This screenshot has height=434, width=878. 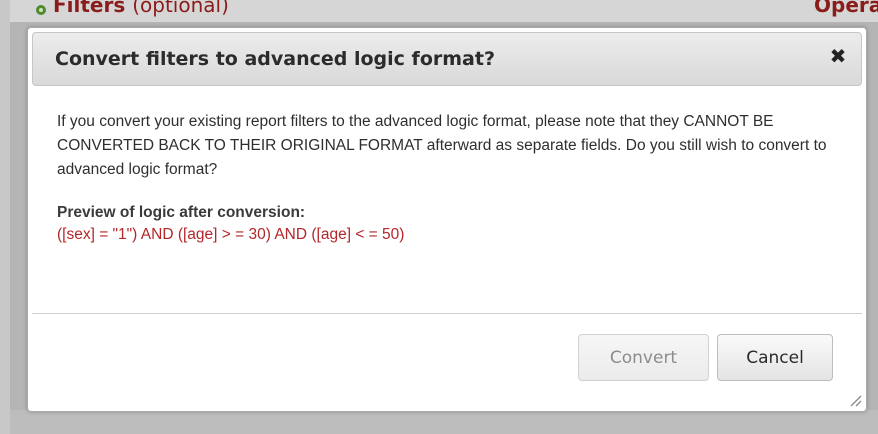 I want to click on filters-optional-label: (optional), so click(x=180, y=8).